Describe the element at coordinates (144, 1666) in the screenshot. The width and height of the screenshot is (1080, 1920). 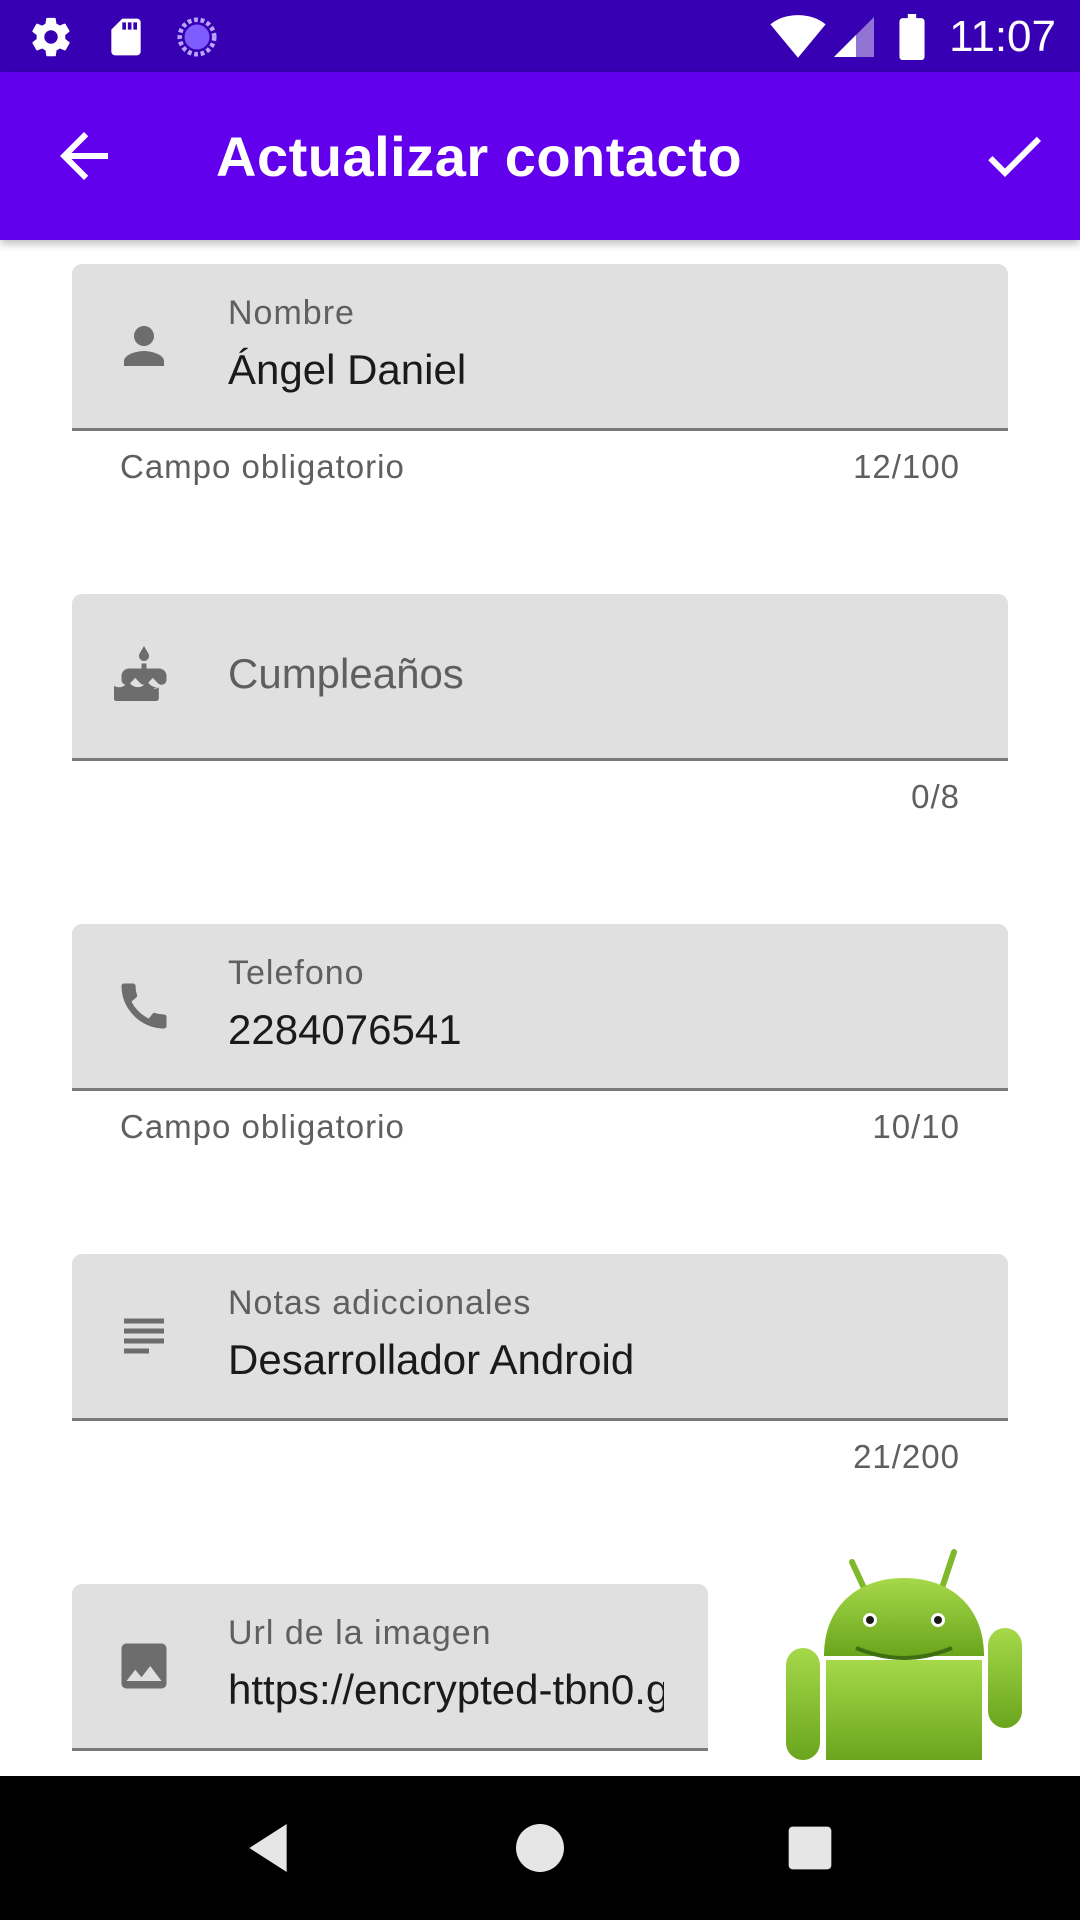
I see `image-icon` at that location.